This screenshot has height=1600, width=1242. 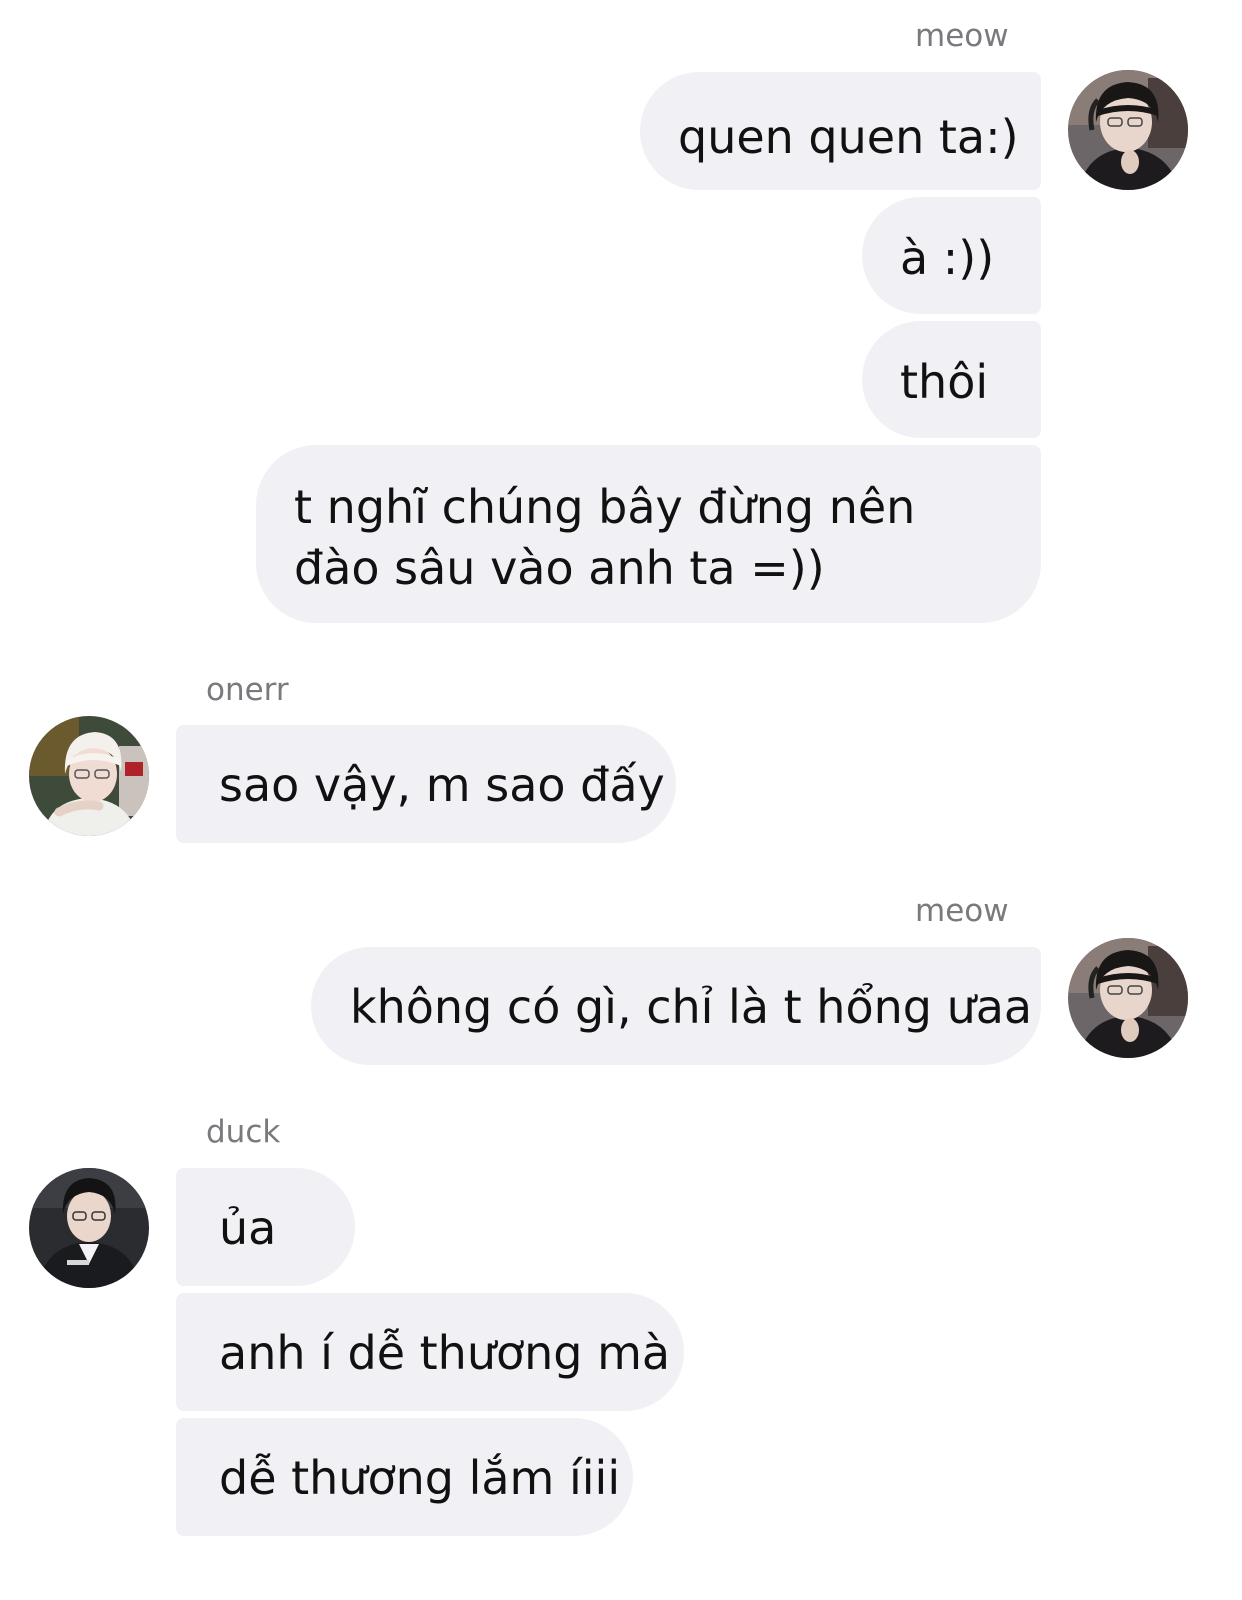 What do you see at coordinates (430, 1352) in the screenshot?
I see `message-bubble: anh í dễ thương mà` at bounding box center [430, 1352].